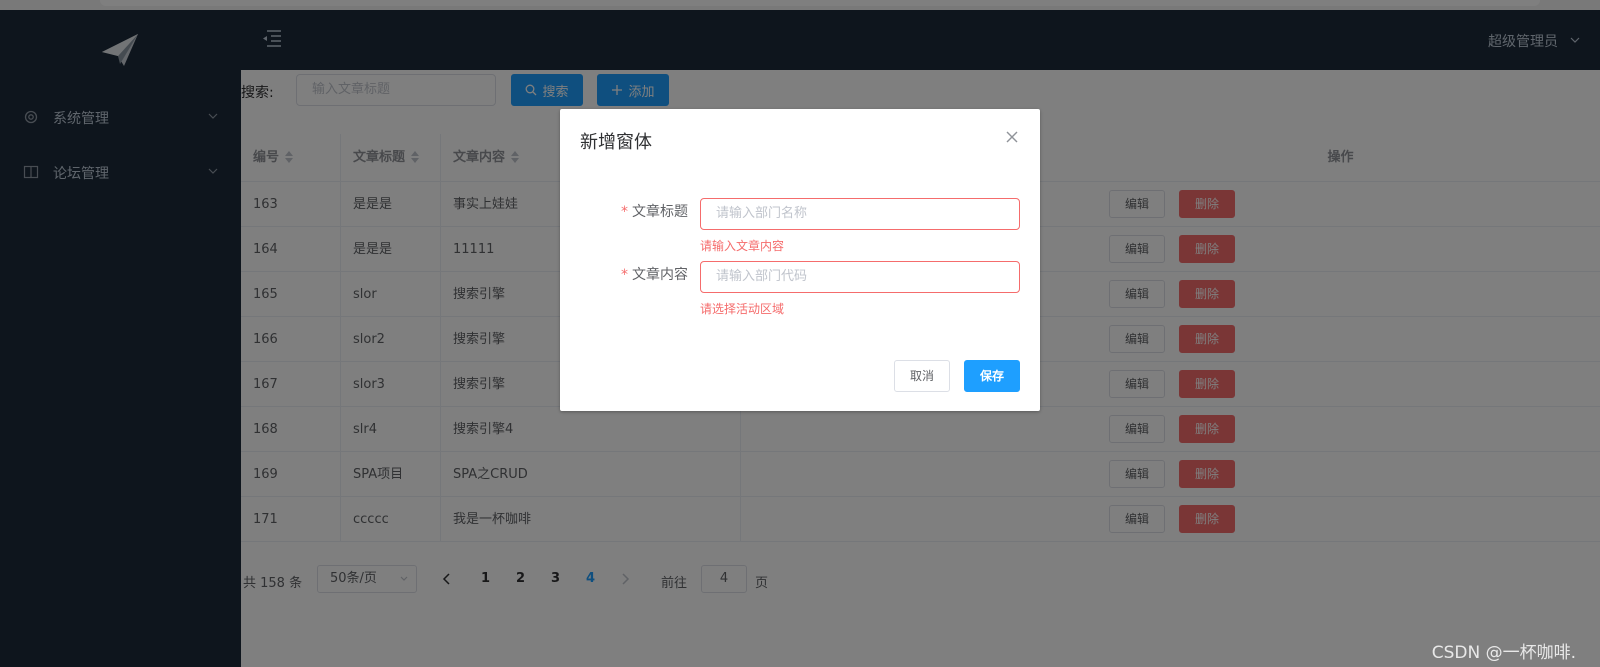 The width and height of the screenshot is (1600, 667). What do you see at coordinates (992, 376) in the screenshot?
I see `save-button: 保存` at bounding box center [992, 376].